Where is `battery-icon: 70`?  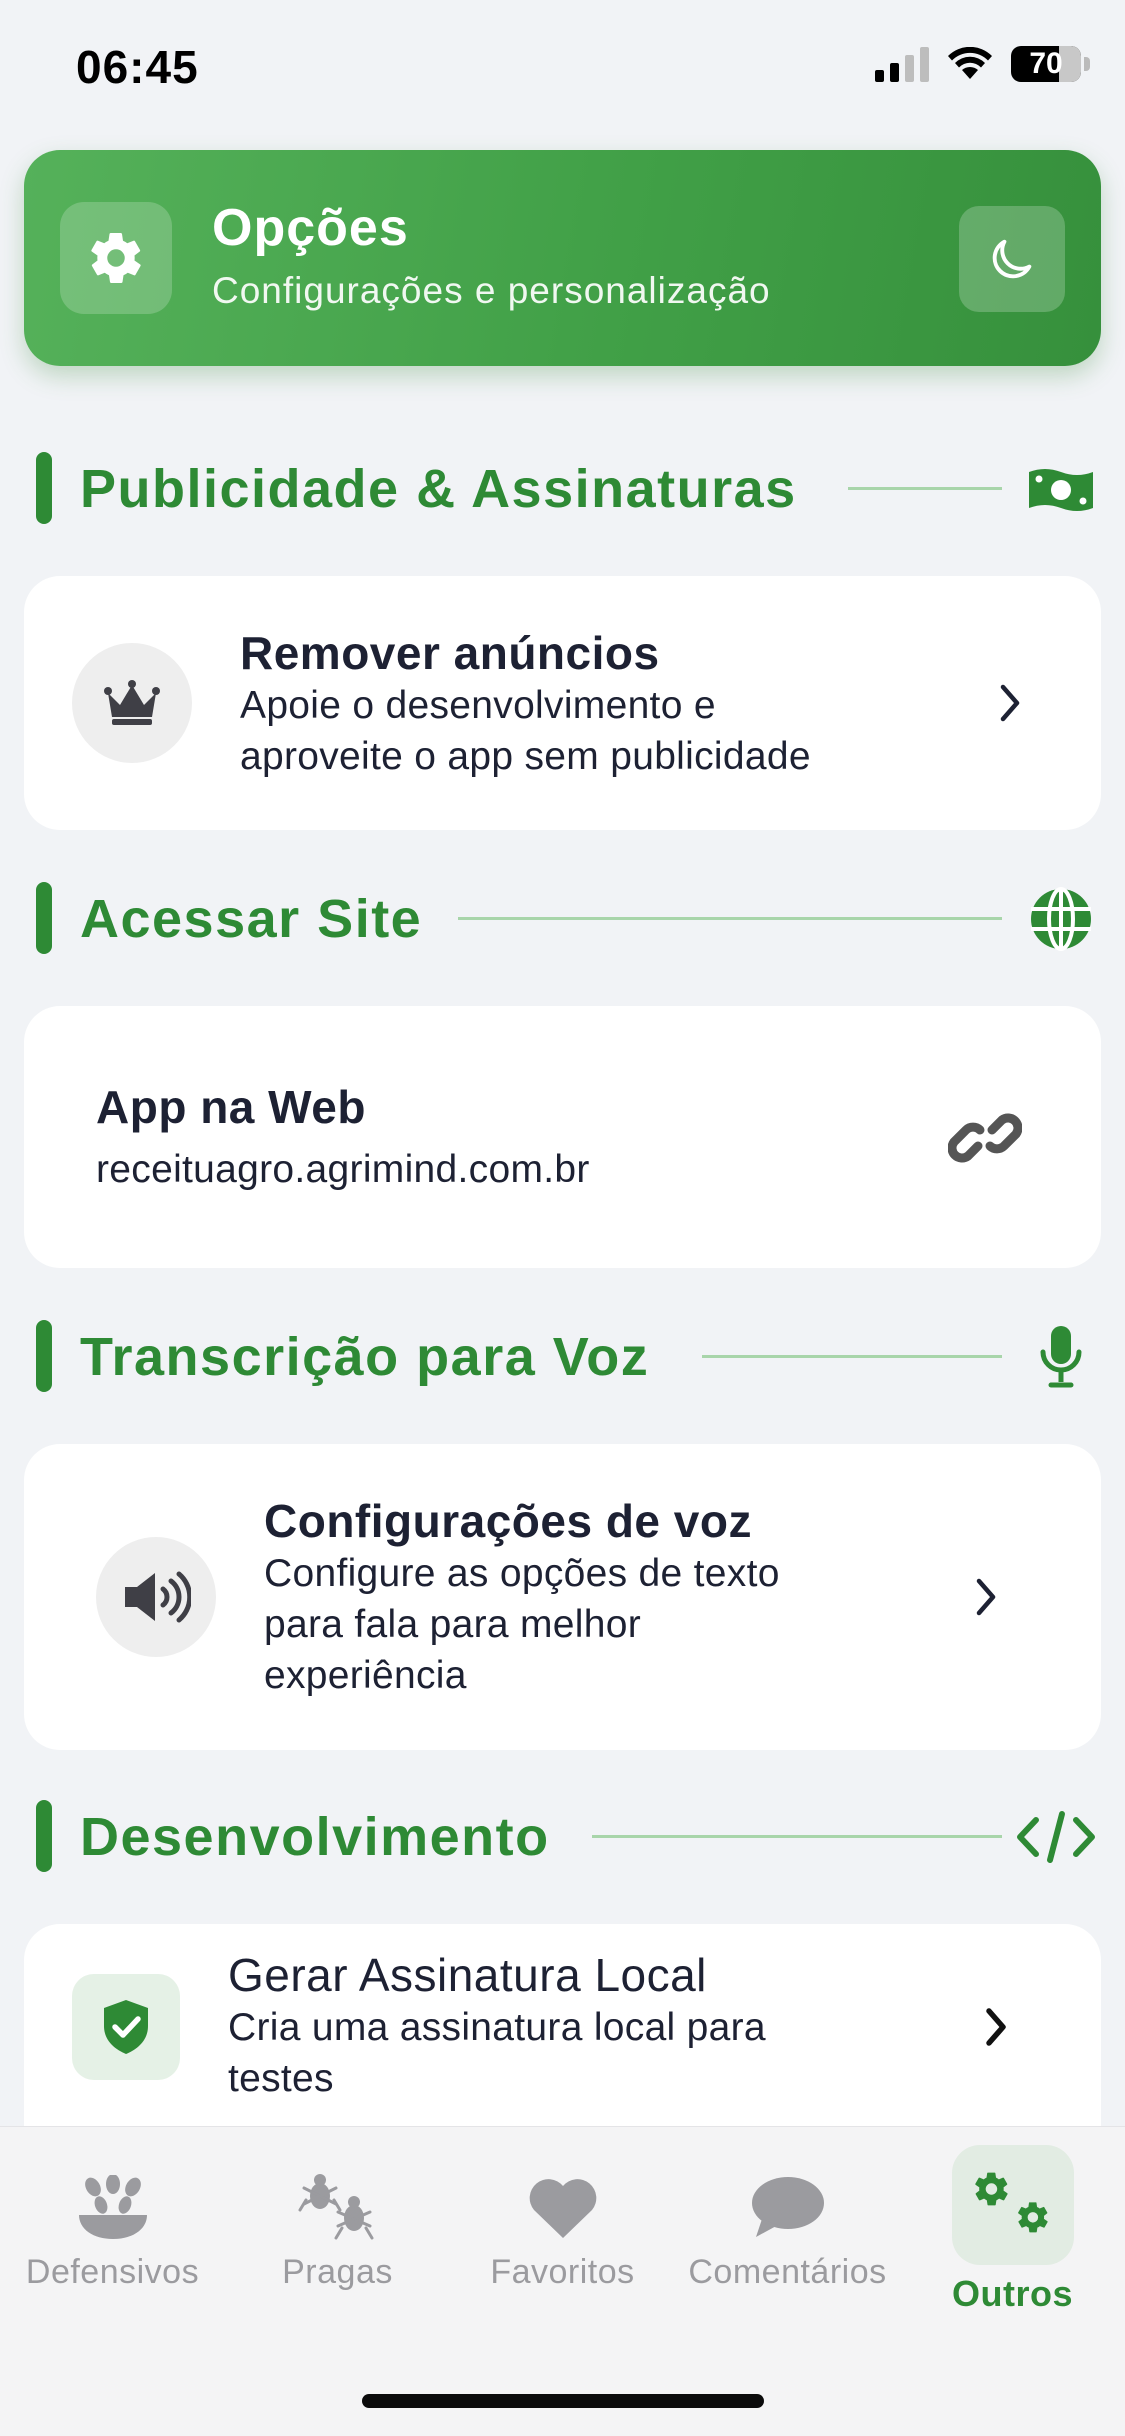
battery-icon: 70 is located at coordinates (1050, 64).